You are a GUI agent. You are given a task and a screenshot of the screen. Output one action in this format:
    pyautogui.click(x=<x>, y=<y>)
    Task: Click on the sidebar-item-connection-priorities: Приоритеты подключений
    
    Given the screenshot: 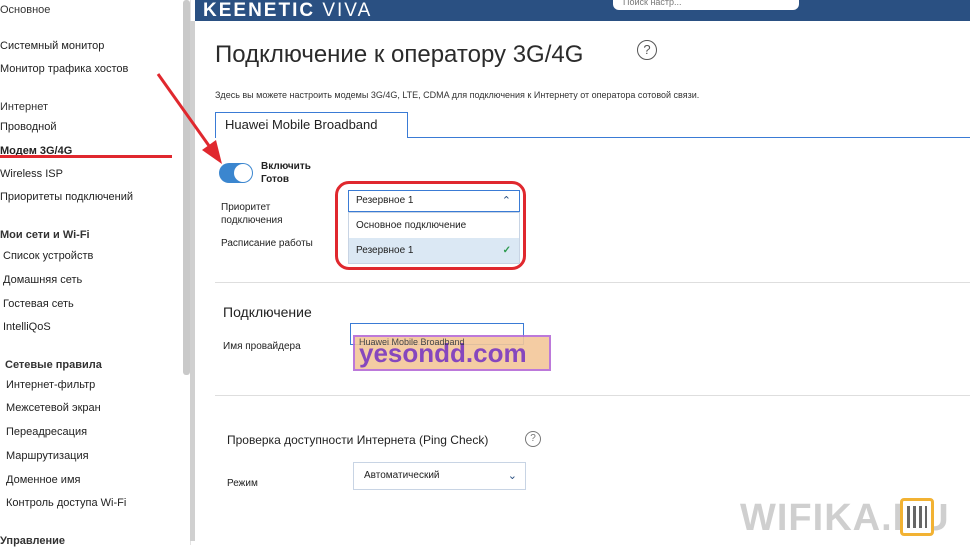 What is the action you would take?
    pyautogui.click(x=66, y=197)
    